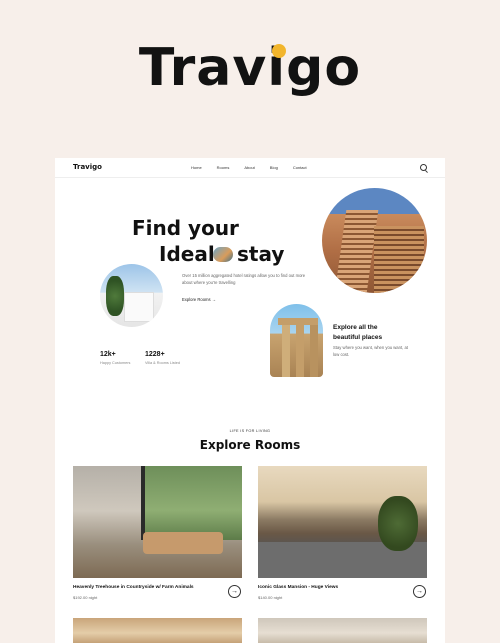  Describe the element at coordinates (155, 354) in the screenshot. I see `stat-listings-value: 1228+` at that location.